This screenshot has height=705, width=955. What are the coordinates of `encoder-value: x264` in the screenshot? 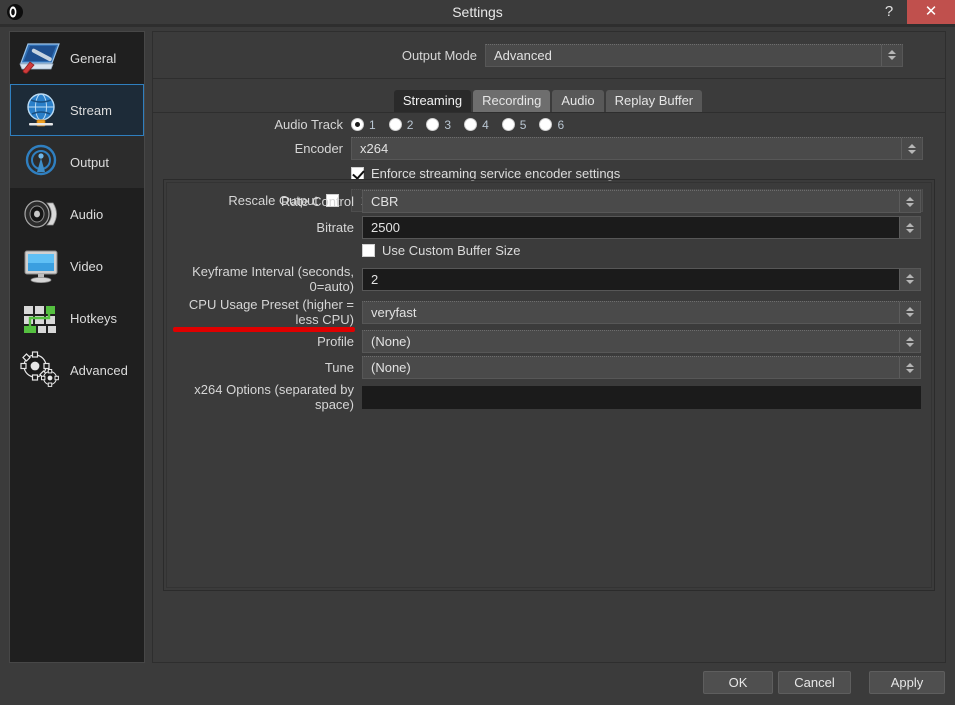 It's located at (374, 148).